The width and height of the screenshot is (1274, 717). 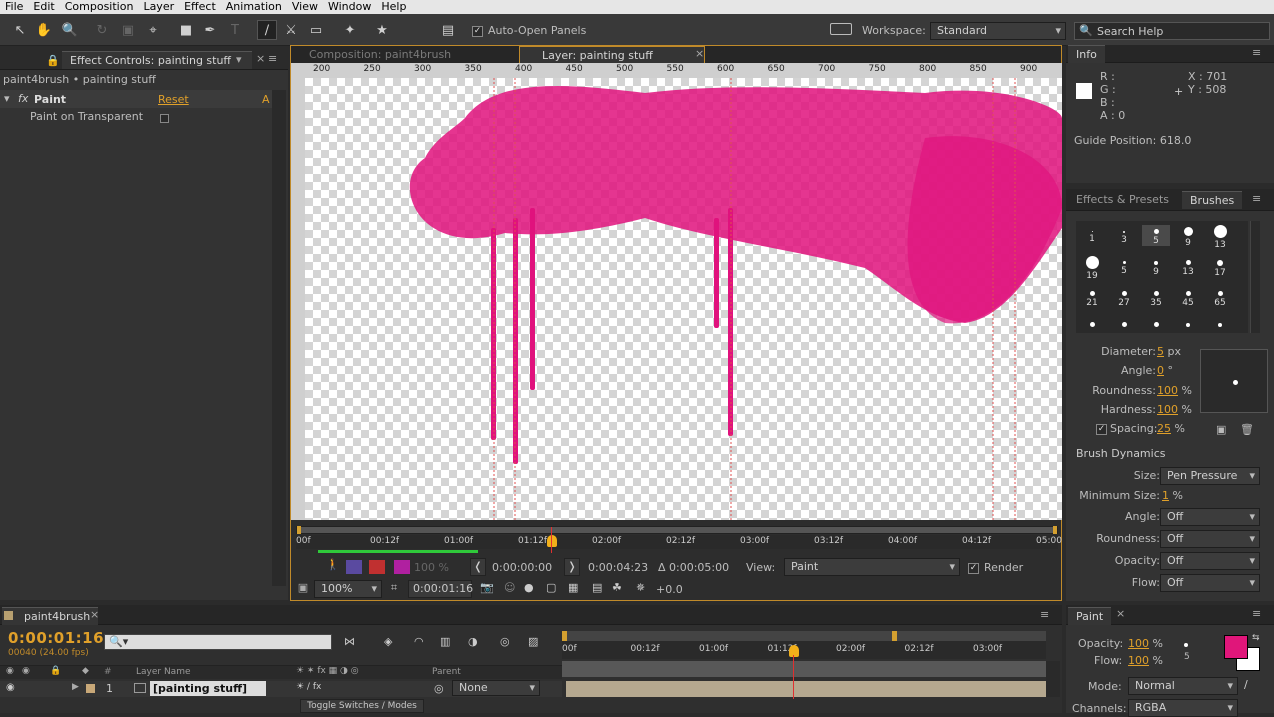 What do you see at coordinates (254, 7) in the screenshot?
I see `menu-animation: Animation` at bounding box center [254, 7].